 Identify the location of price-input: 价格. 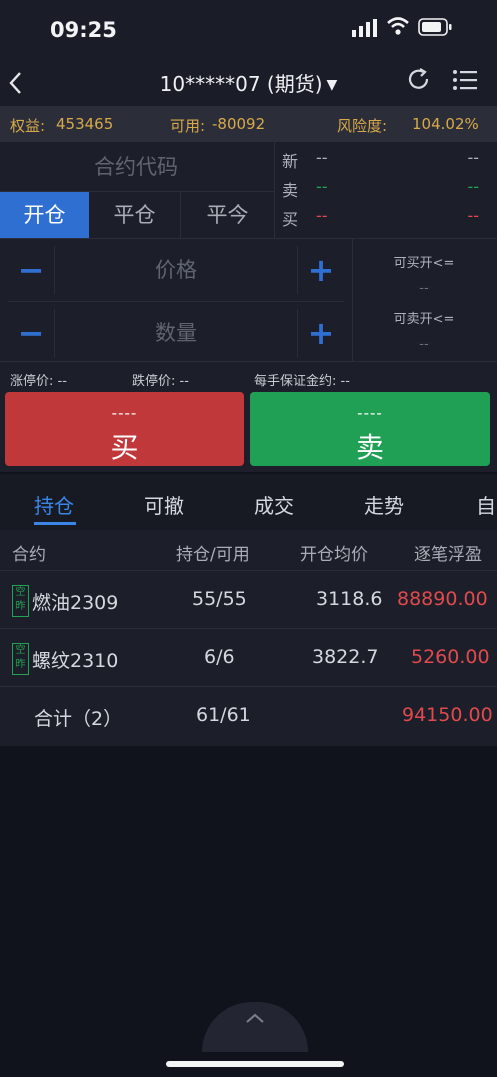
(176, 270).